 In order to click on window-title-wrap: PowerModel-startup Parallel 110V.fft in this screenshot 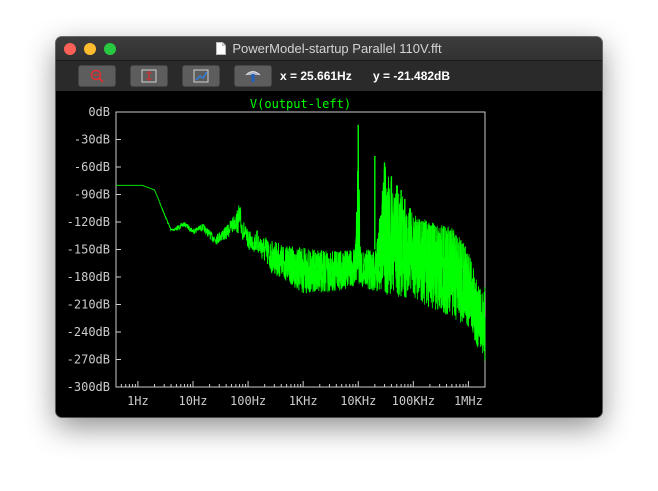, I will do `click(329, 48)`.